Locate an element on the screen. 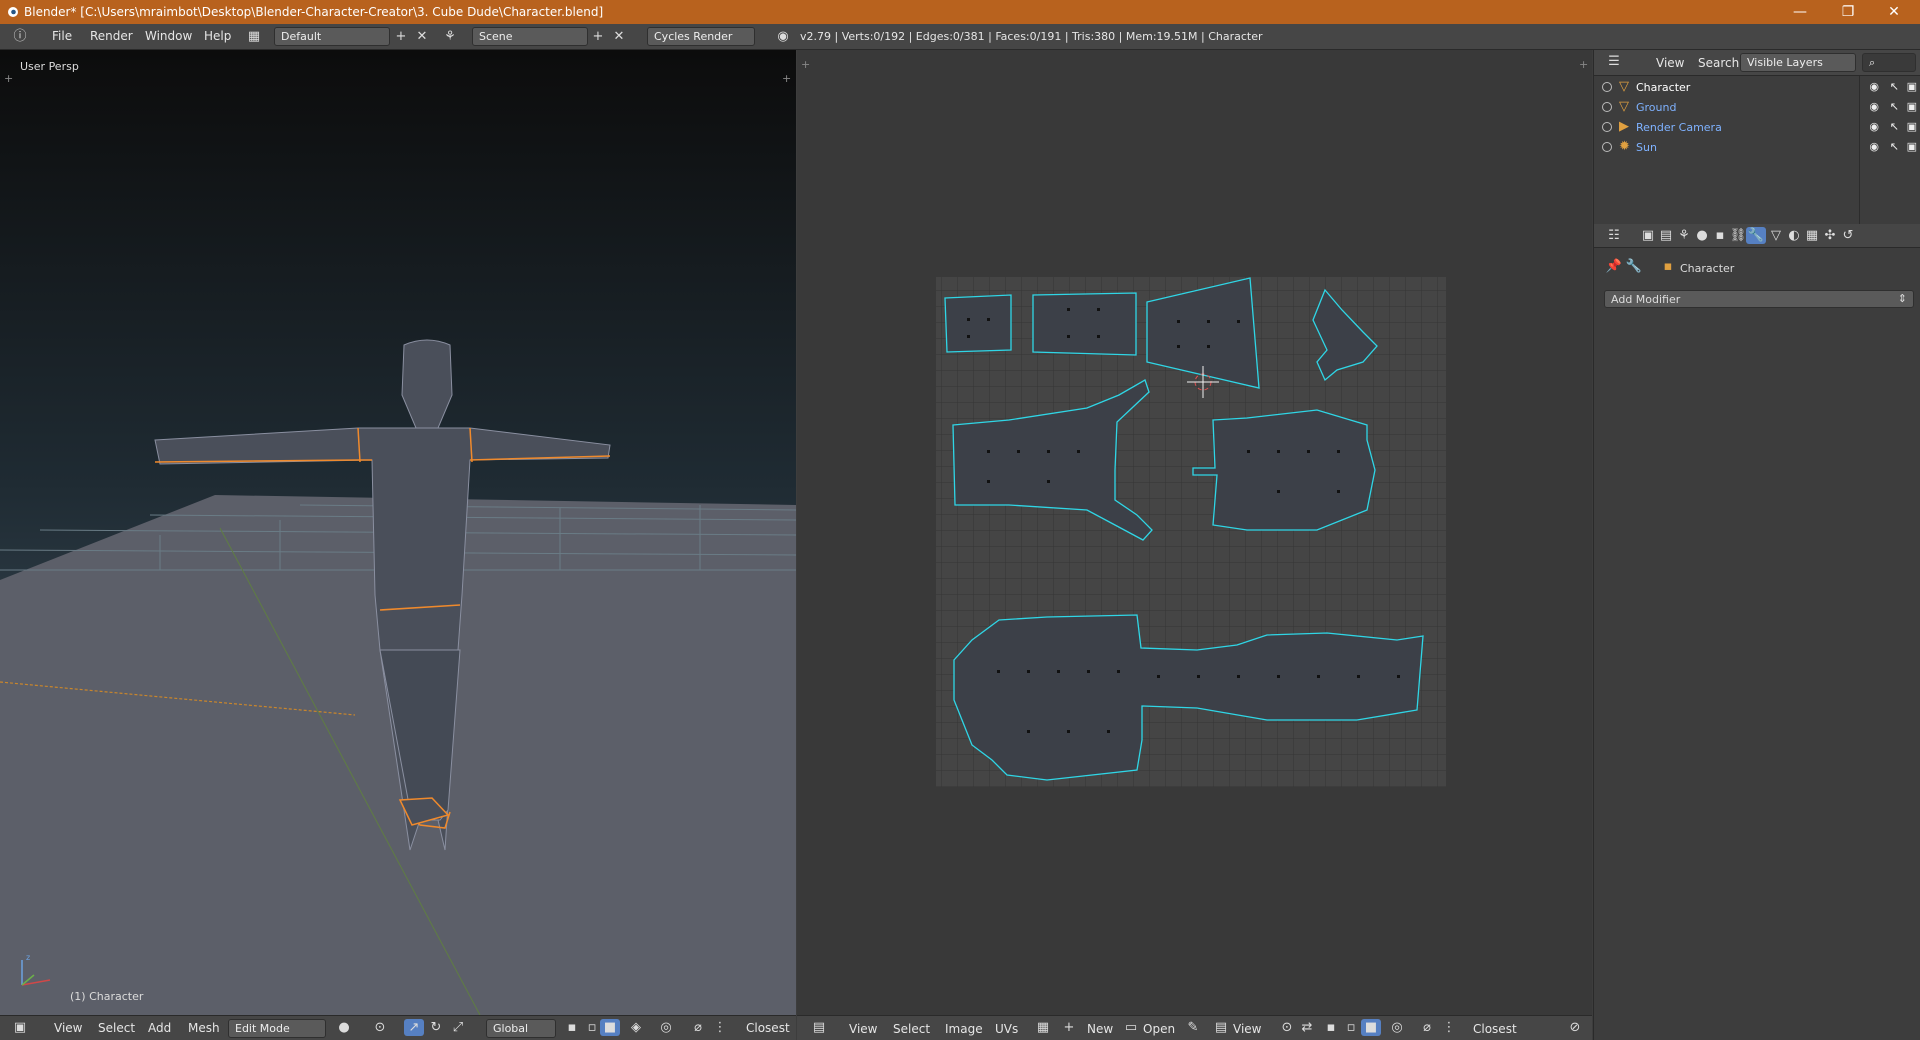 The width and height of the screenshot is (1920, 1040). uv-pivot-icon: ⊙ is located at coordinates (1287, 1027).